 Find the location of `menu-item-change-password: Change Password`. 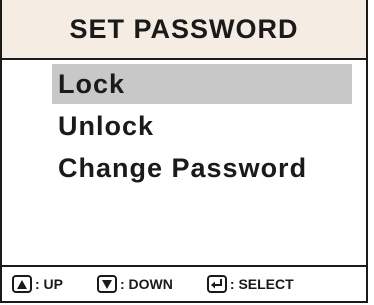

menu-item-change-password: Change Password is located at coordinates (202, 168).